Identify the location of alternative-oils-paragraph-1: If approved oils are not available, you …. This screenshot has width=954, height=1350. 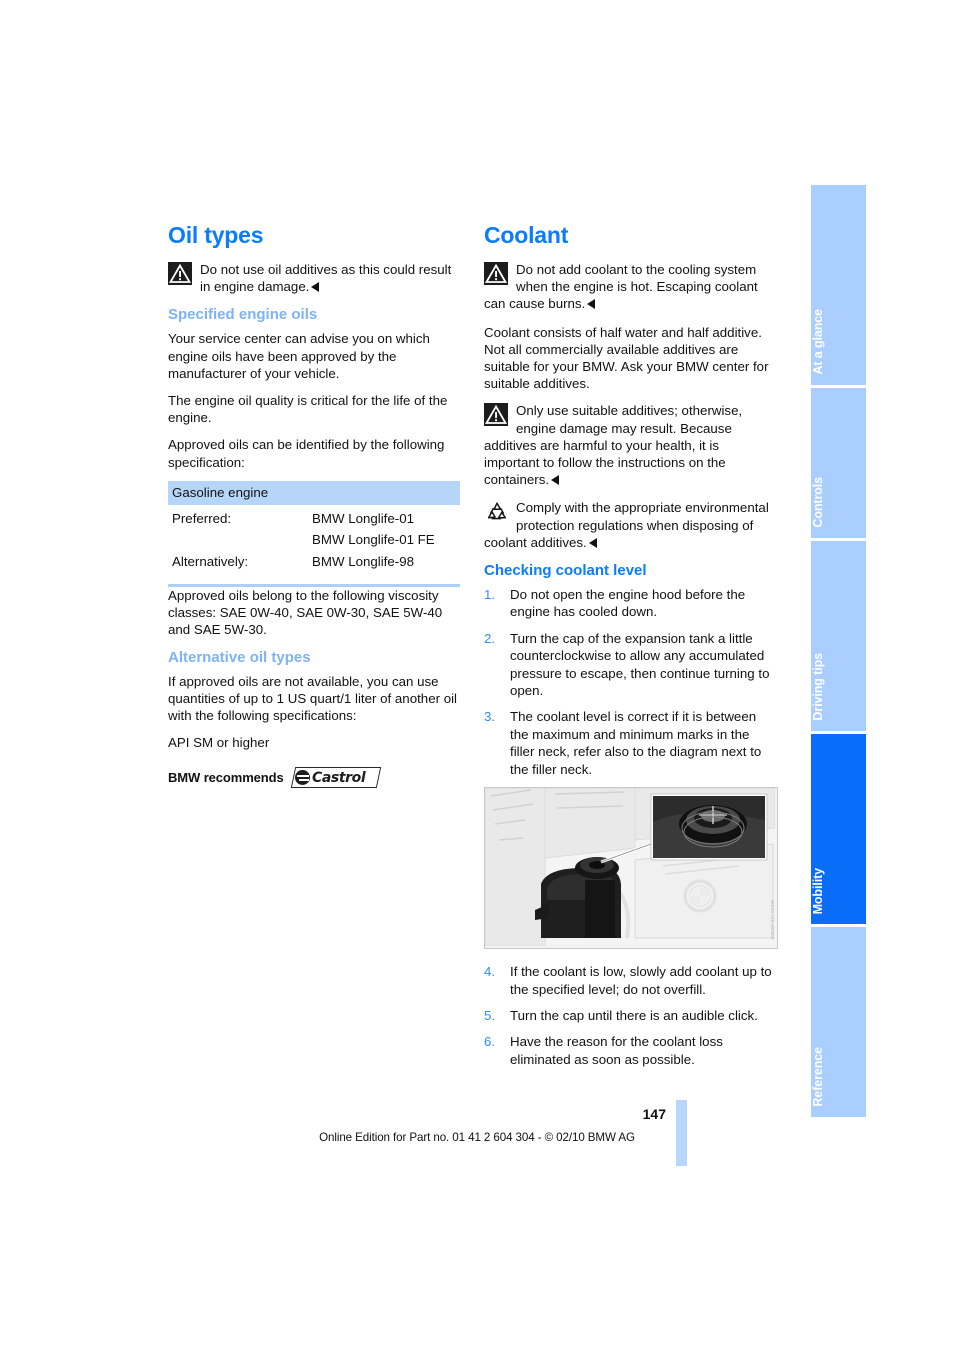
(313, 698).